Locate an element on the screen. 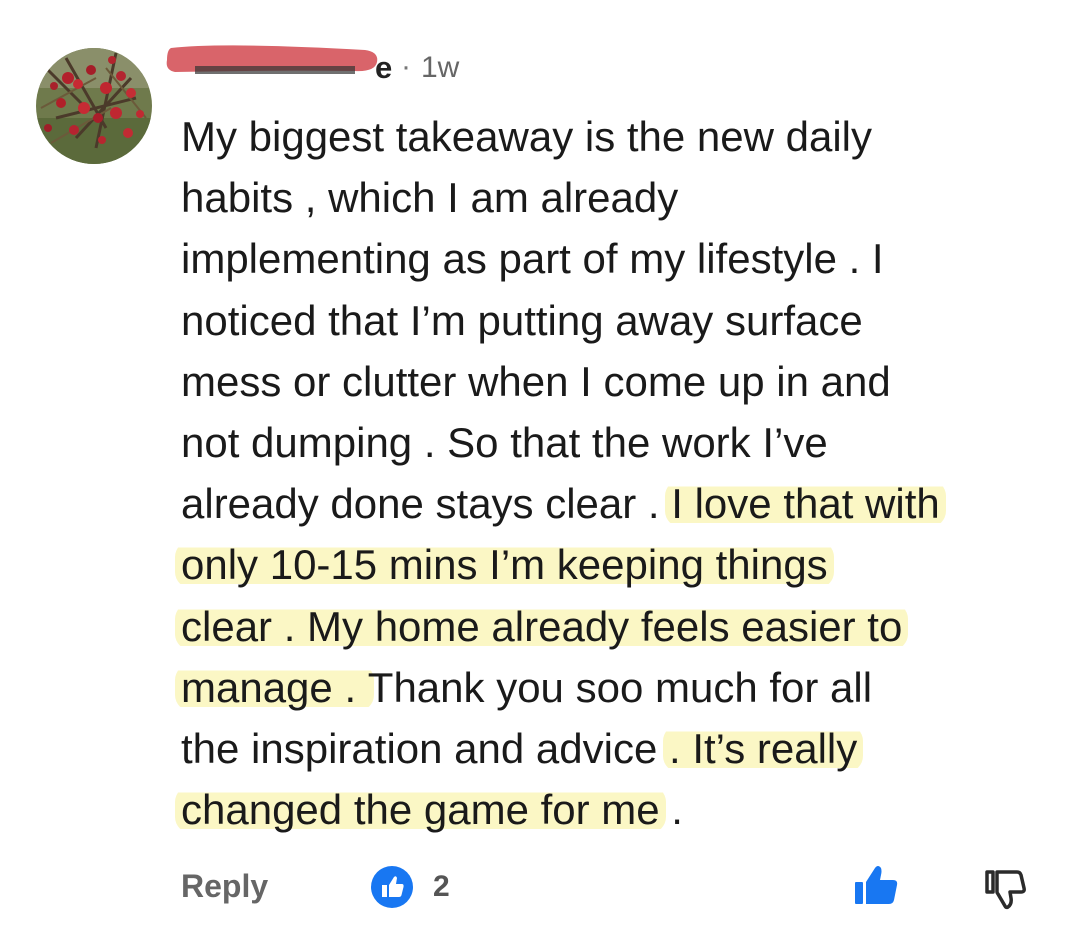 The height and width of the screenshot is (942, 1080). comment-text: My biggest takeaway is the new daily is located at coordinates (527, 136).